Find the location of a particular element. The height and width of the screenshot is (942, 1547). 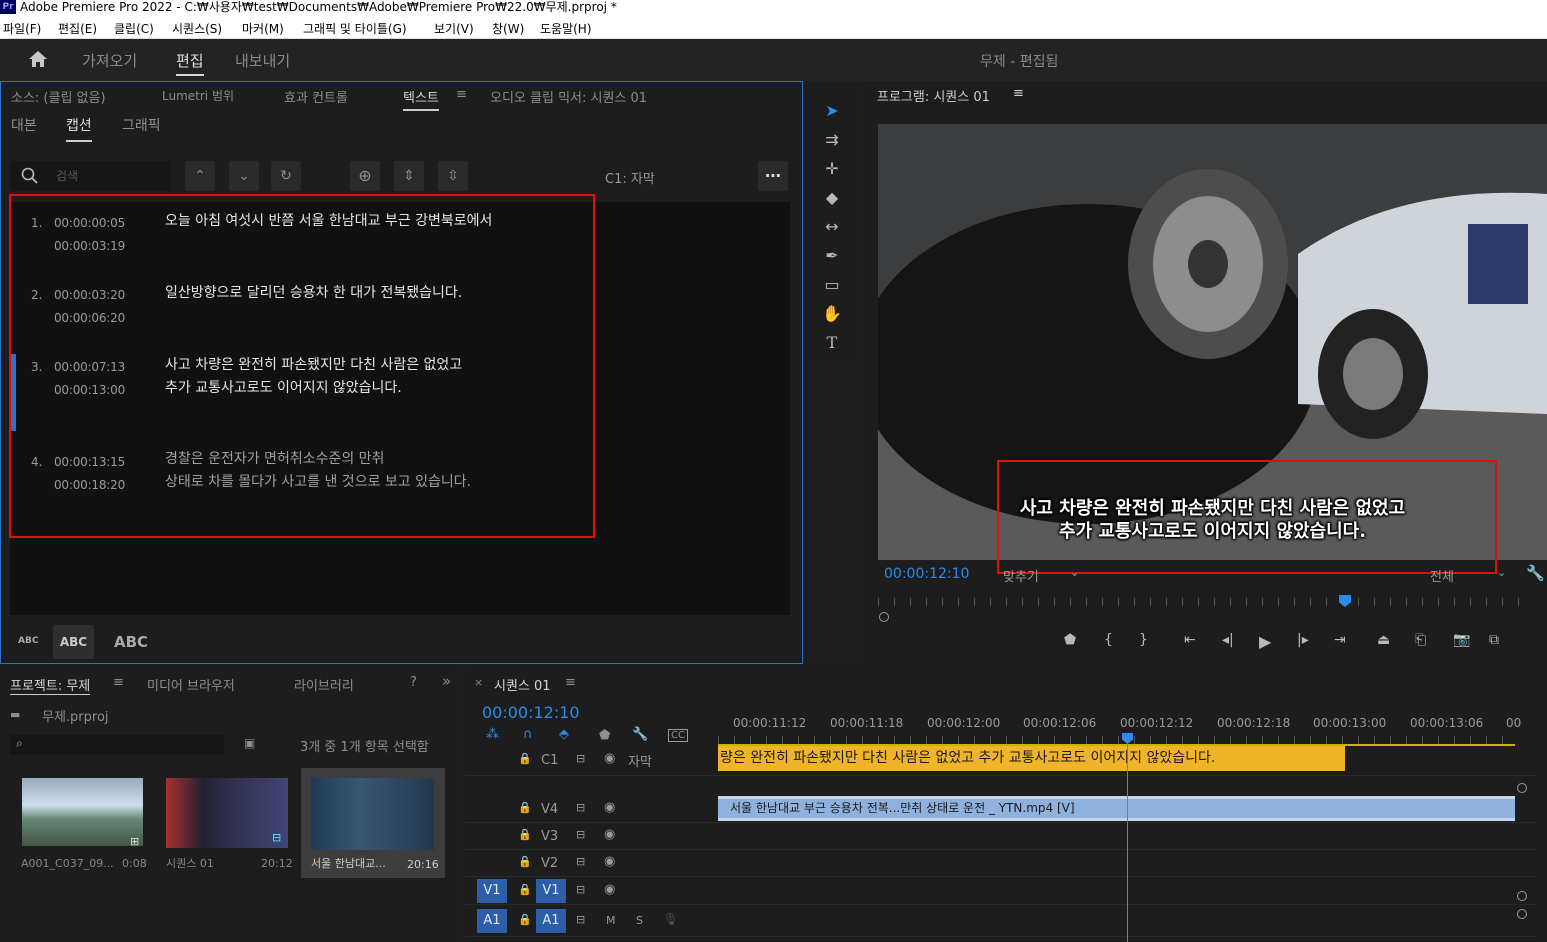

merge-caption-button: ⇳ is located at coordinates (453, 176).